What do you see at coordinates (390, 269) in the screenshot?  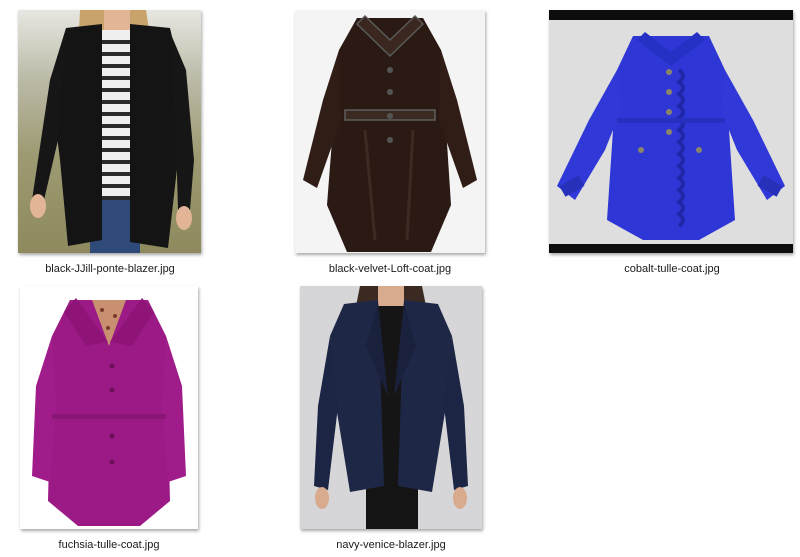 I see `file-name-label: black-velvet-Loft-coat.jpg` at bounding box center [390, 269].